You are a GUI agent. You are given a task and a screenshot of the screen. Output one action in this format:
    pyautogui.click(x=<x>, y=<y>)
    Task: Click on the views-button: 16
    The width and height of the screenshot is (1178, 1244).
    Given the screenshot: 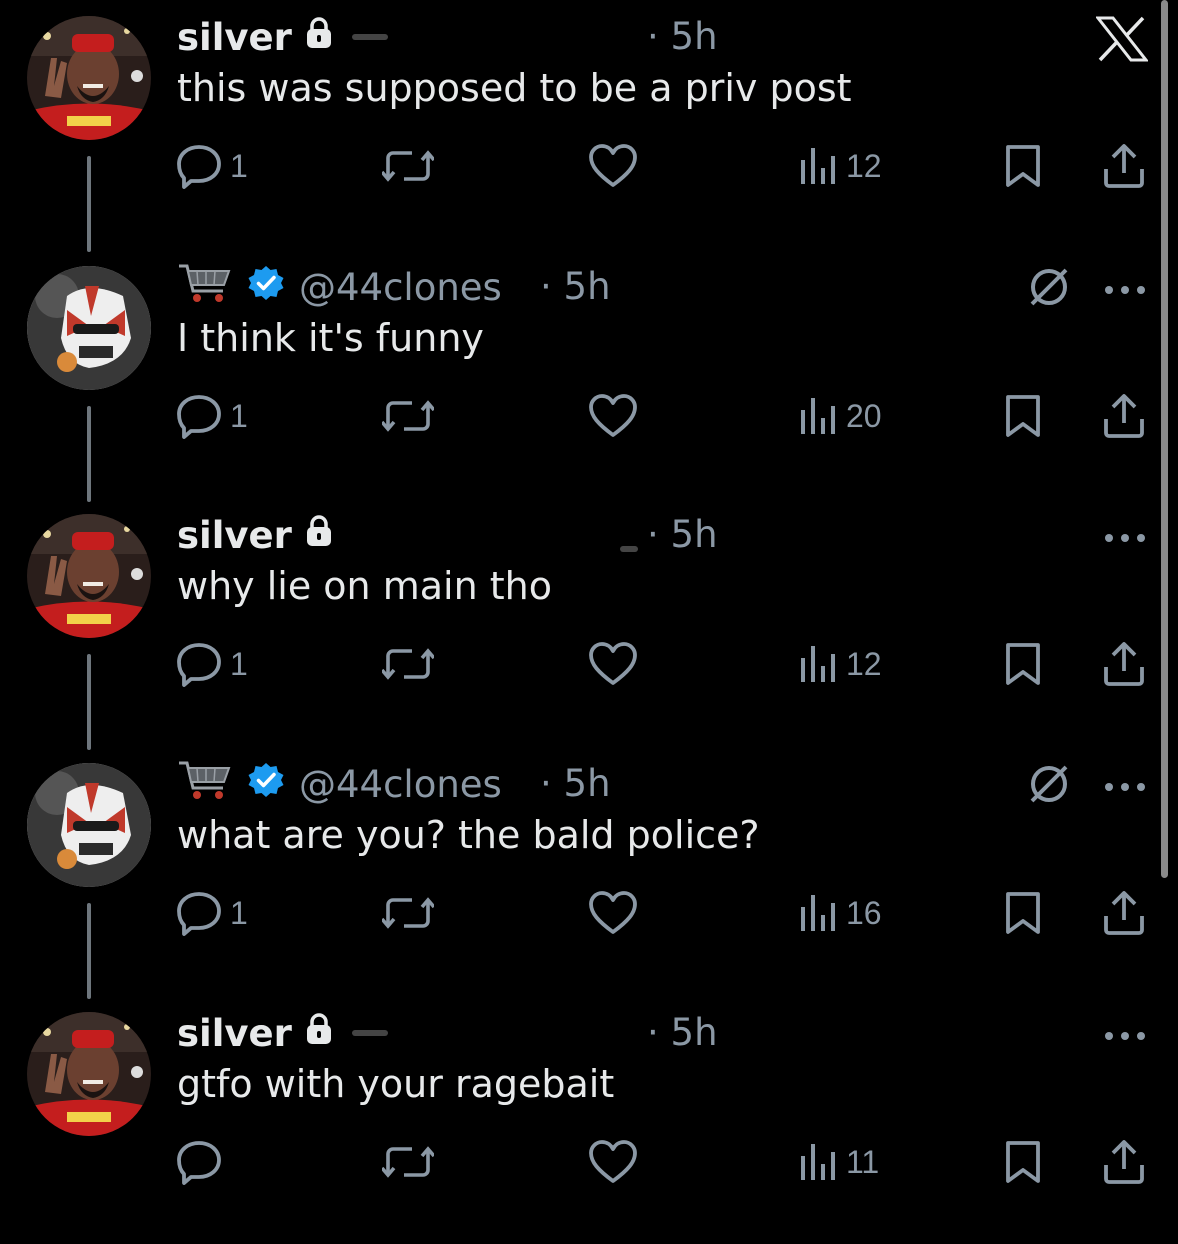 What is the action you would take?
    pyautogui.click(x=840, y=913)
    